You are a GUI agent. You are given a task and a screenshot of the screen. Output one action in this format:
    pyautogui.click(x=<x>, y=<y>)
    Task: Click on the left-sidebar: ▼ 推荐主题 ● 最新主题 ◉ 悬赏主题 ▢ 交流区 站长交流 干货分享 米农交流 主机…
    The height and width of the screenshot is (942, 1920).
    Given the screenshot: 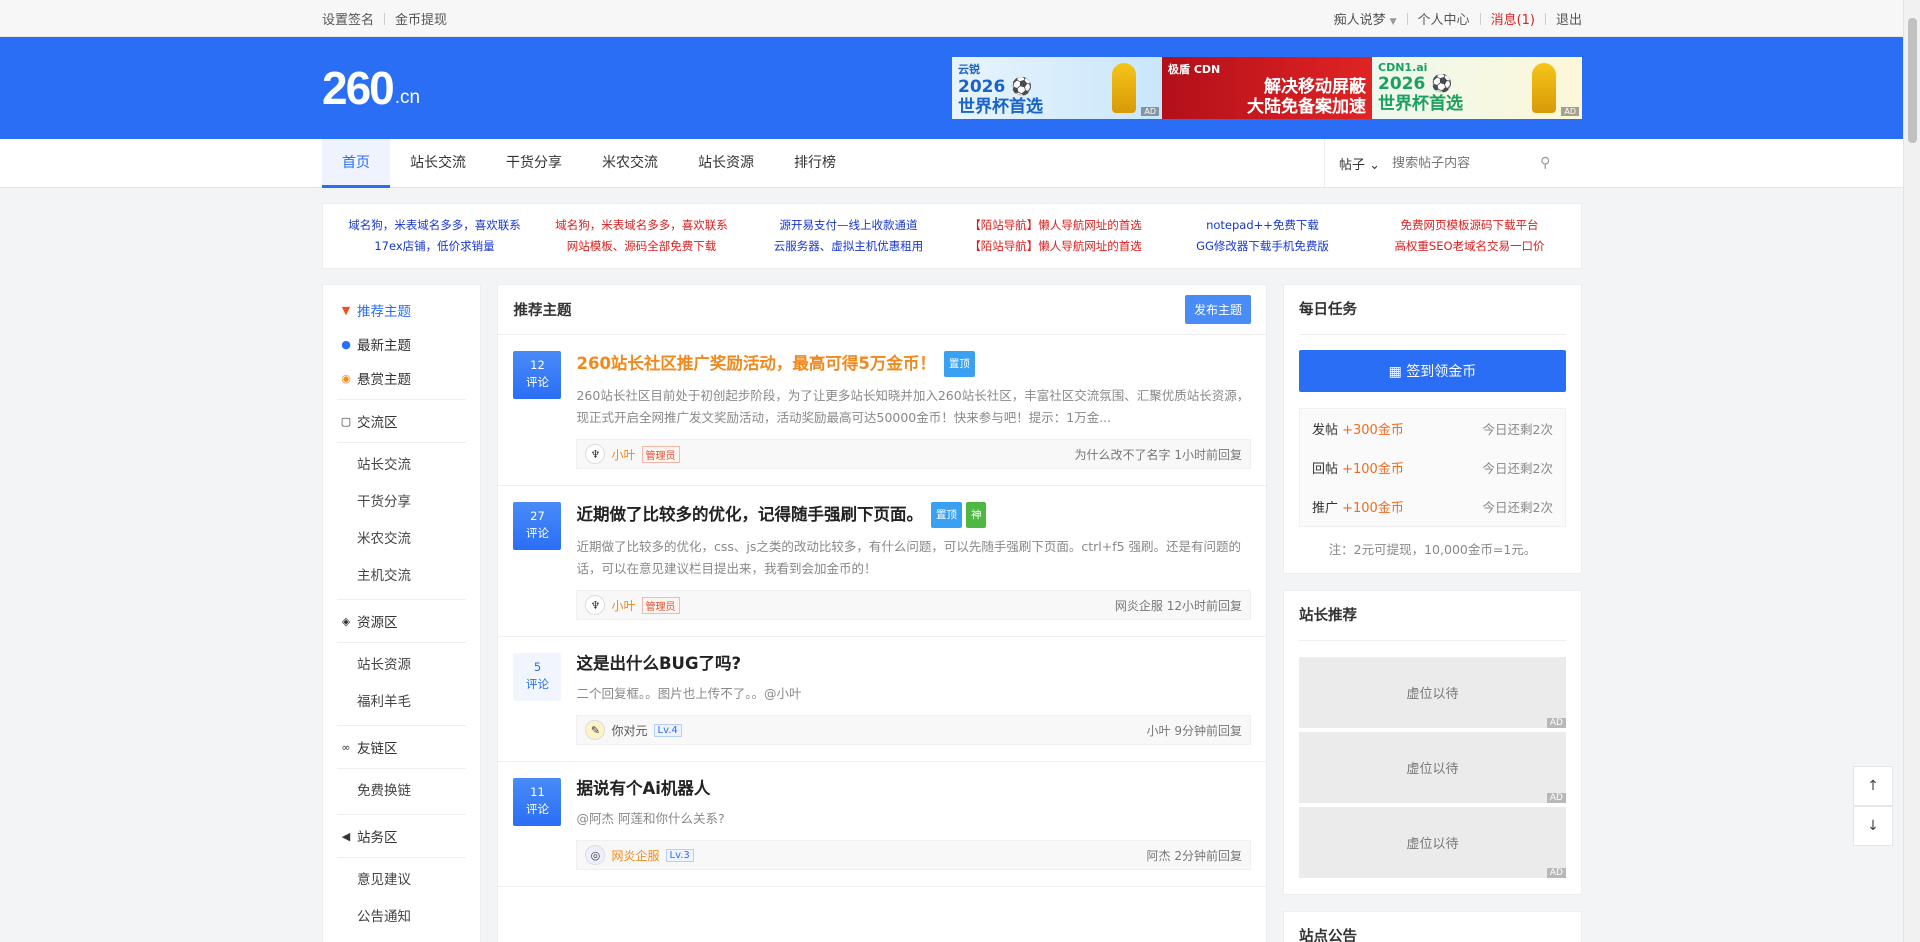 What is the action you would take?
    pyautogui.click(x=402, y=613)
    